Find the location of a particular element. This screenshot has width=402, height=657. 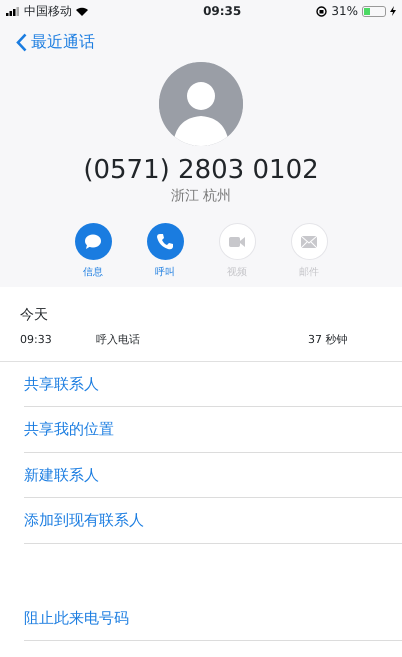

phone-button is located at coordinates (165, 241).